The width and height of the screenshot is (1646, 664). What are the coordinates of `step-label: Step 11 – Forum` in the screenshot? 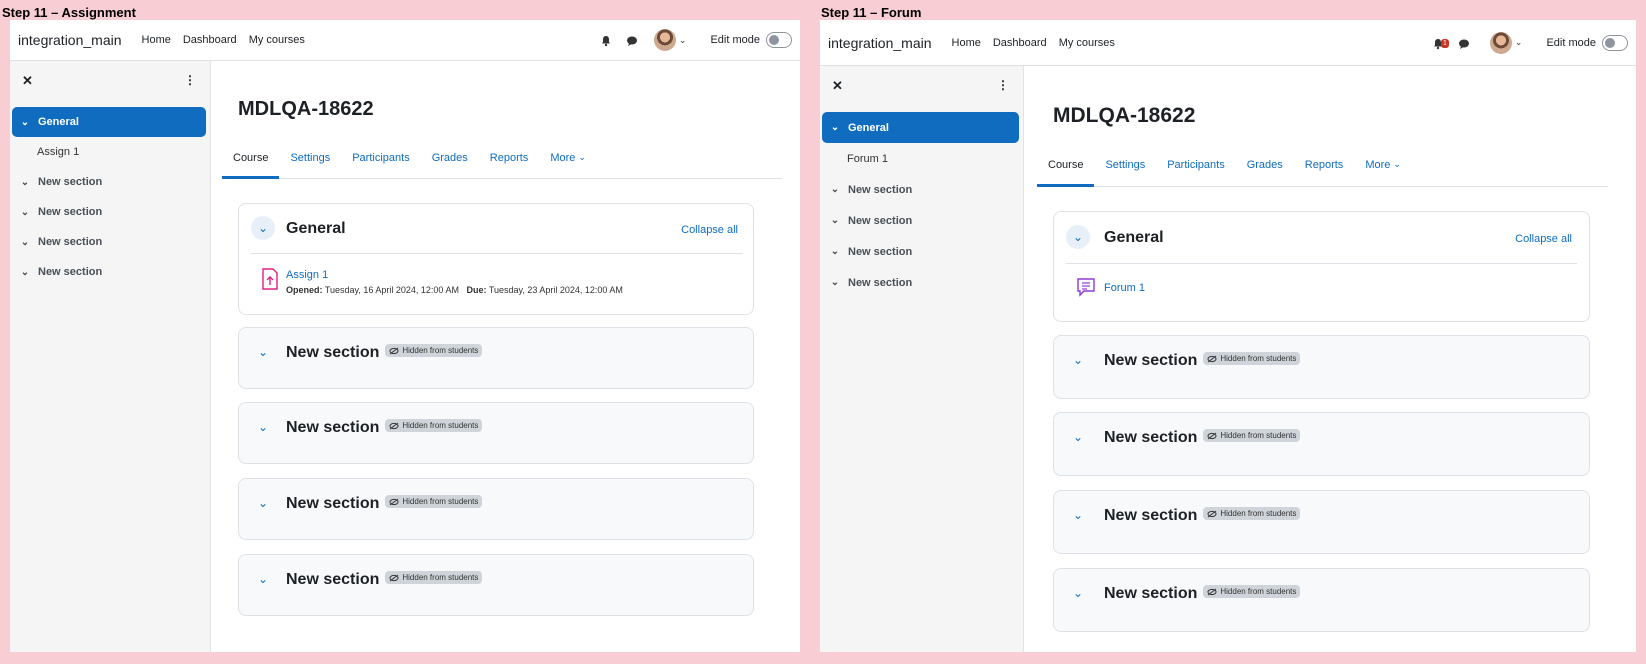 It's located at (871, 12).